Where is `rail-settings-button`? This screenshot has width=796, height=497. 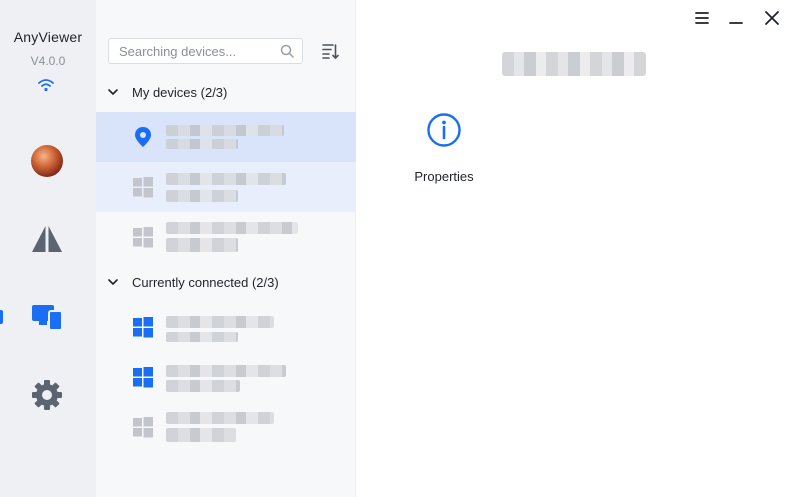 rail-settings-button is located at coordinates (47, 395).